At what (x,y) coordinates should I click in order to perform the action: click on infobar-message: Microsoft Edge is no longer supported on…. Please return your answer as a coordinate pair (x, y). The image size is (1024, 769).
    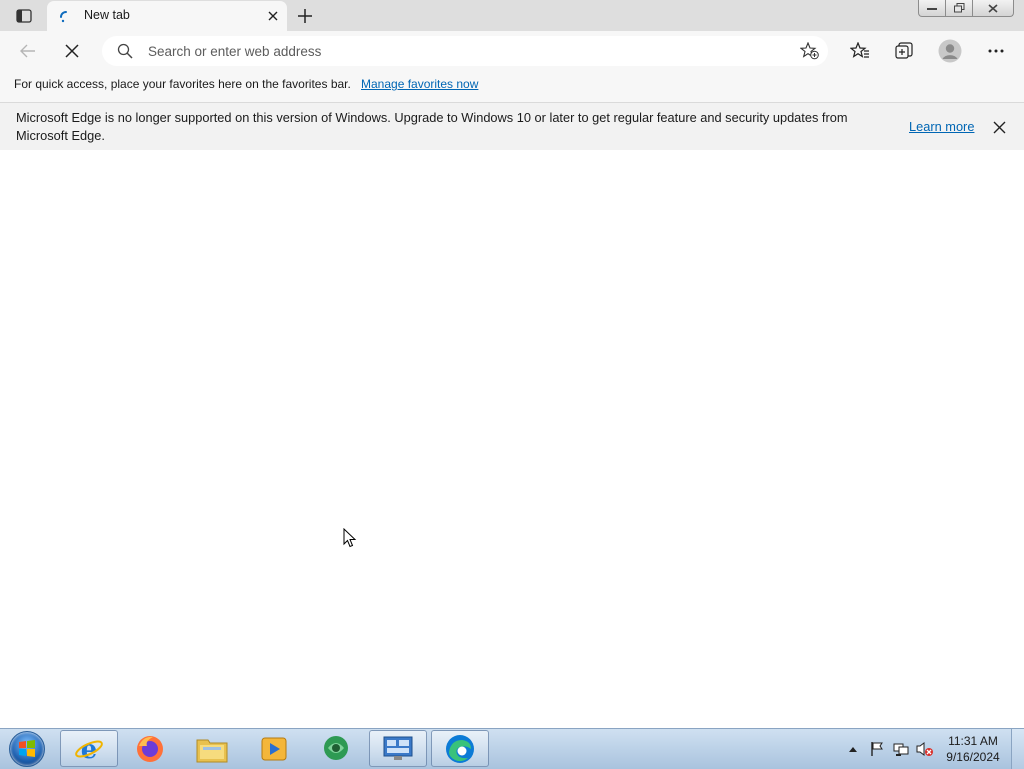
    Looking at the image, I should click on (432, 126).